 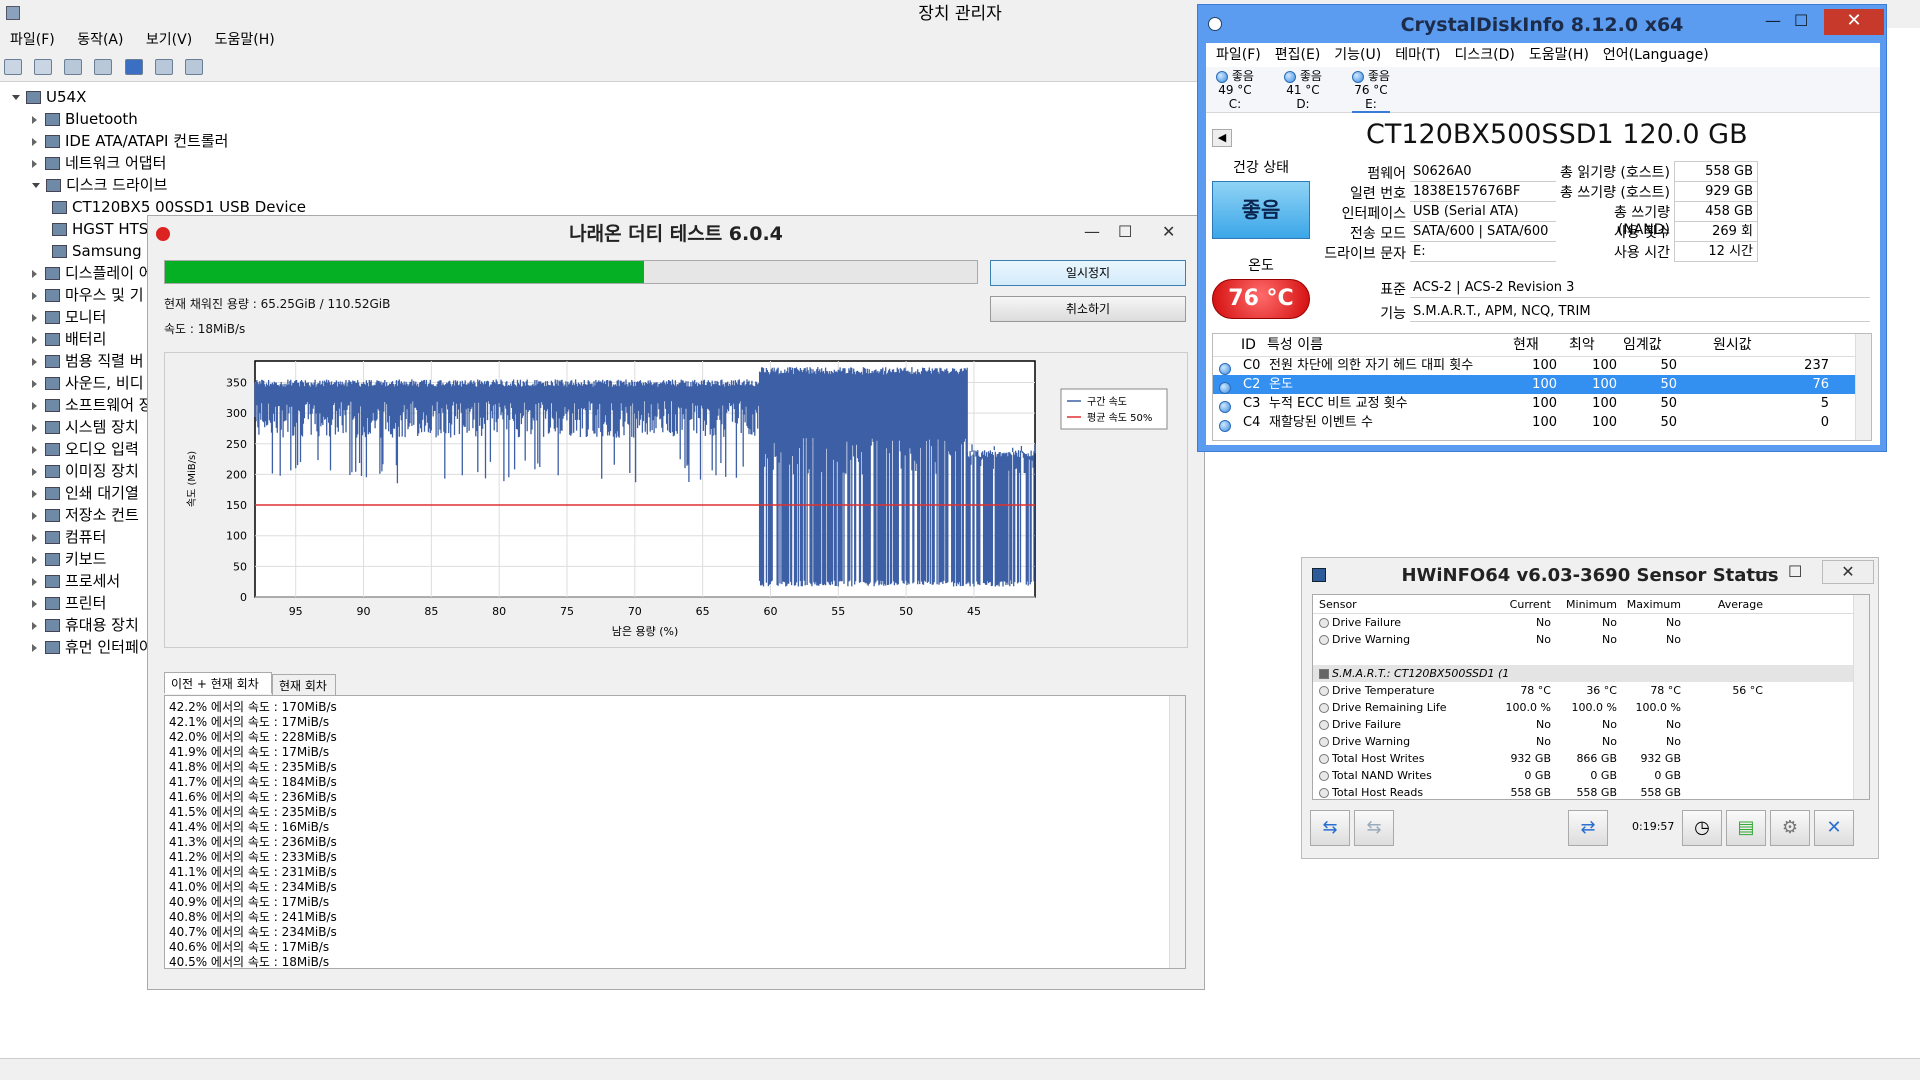 What do you see at coordinates (1417, 55) in the screenshot?
I see `cdi-menu-item: 테마(T)` at bounding box center [1417, 55].